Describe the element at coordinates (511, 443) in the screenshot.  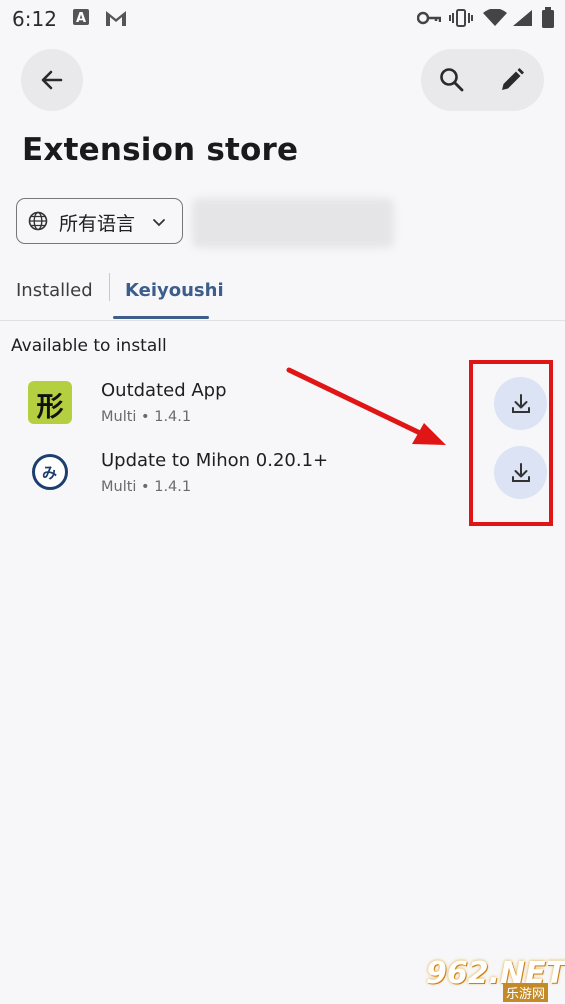
I see `annotation-highlight-box` at that location.